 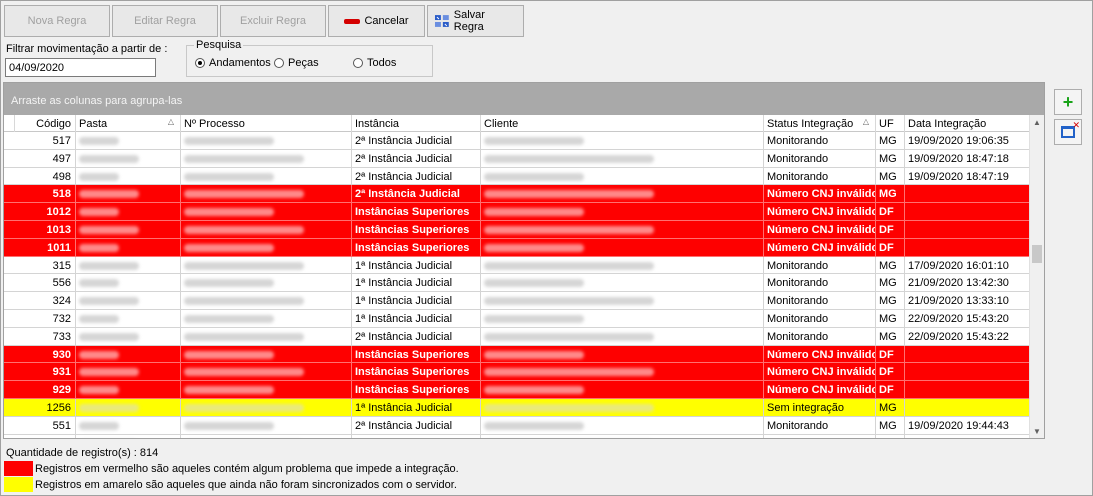 What do you see at coordinates (416, 140) in the screenshot?
I see `cell-instancia: 2ª Instância Judicial` at bounding box center [416, 140].